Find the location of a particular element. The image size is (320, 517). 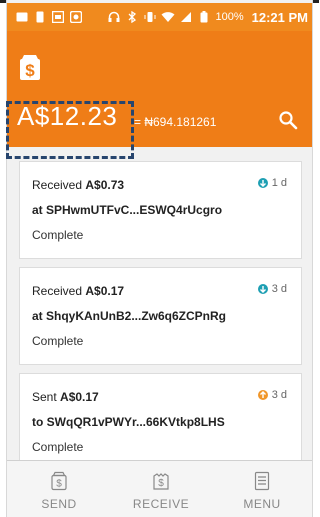

transaction-title: Received A$0.73 is located at coordinates (78, 185).